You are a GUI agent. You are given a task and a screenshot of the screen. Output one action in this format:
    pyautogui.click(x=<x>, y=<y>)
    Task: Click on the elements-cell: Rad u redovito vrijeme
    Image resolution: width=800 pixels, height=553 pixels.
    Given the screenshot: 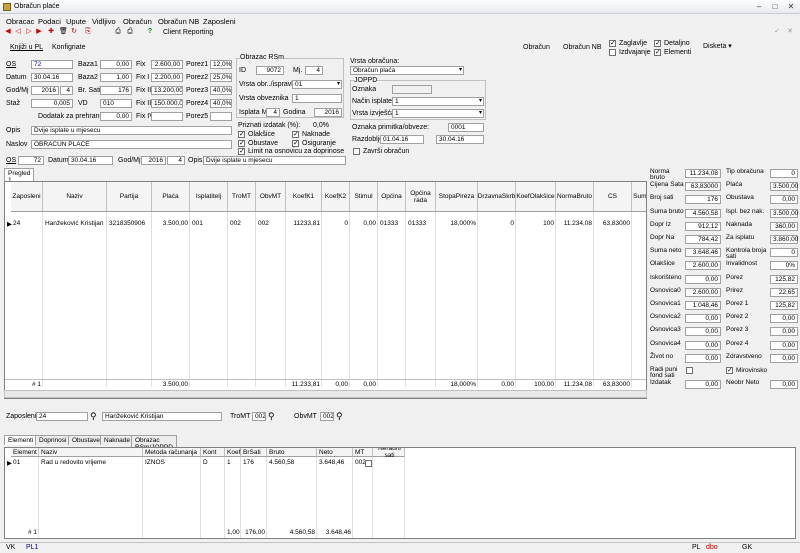 What is the action you would take?
    pyautogui.click(x=91, y=462)
    